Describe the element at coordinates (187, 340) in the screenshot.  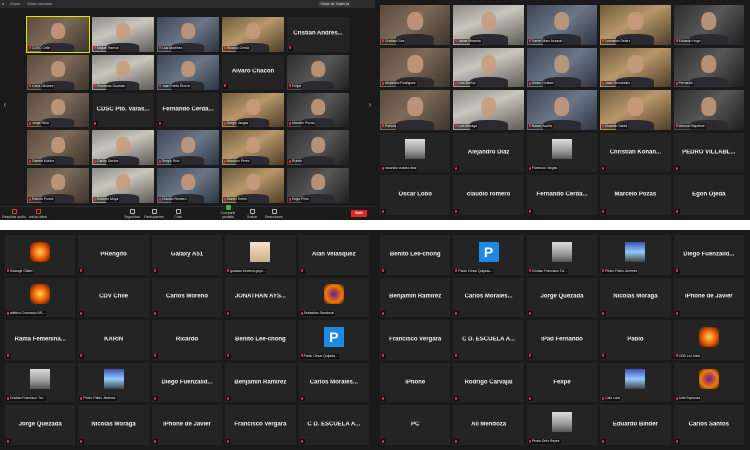
I see `participant-tile: Ricardo` at that location.